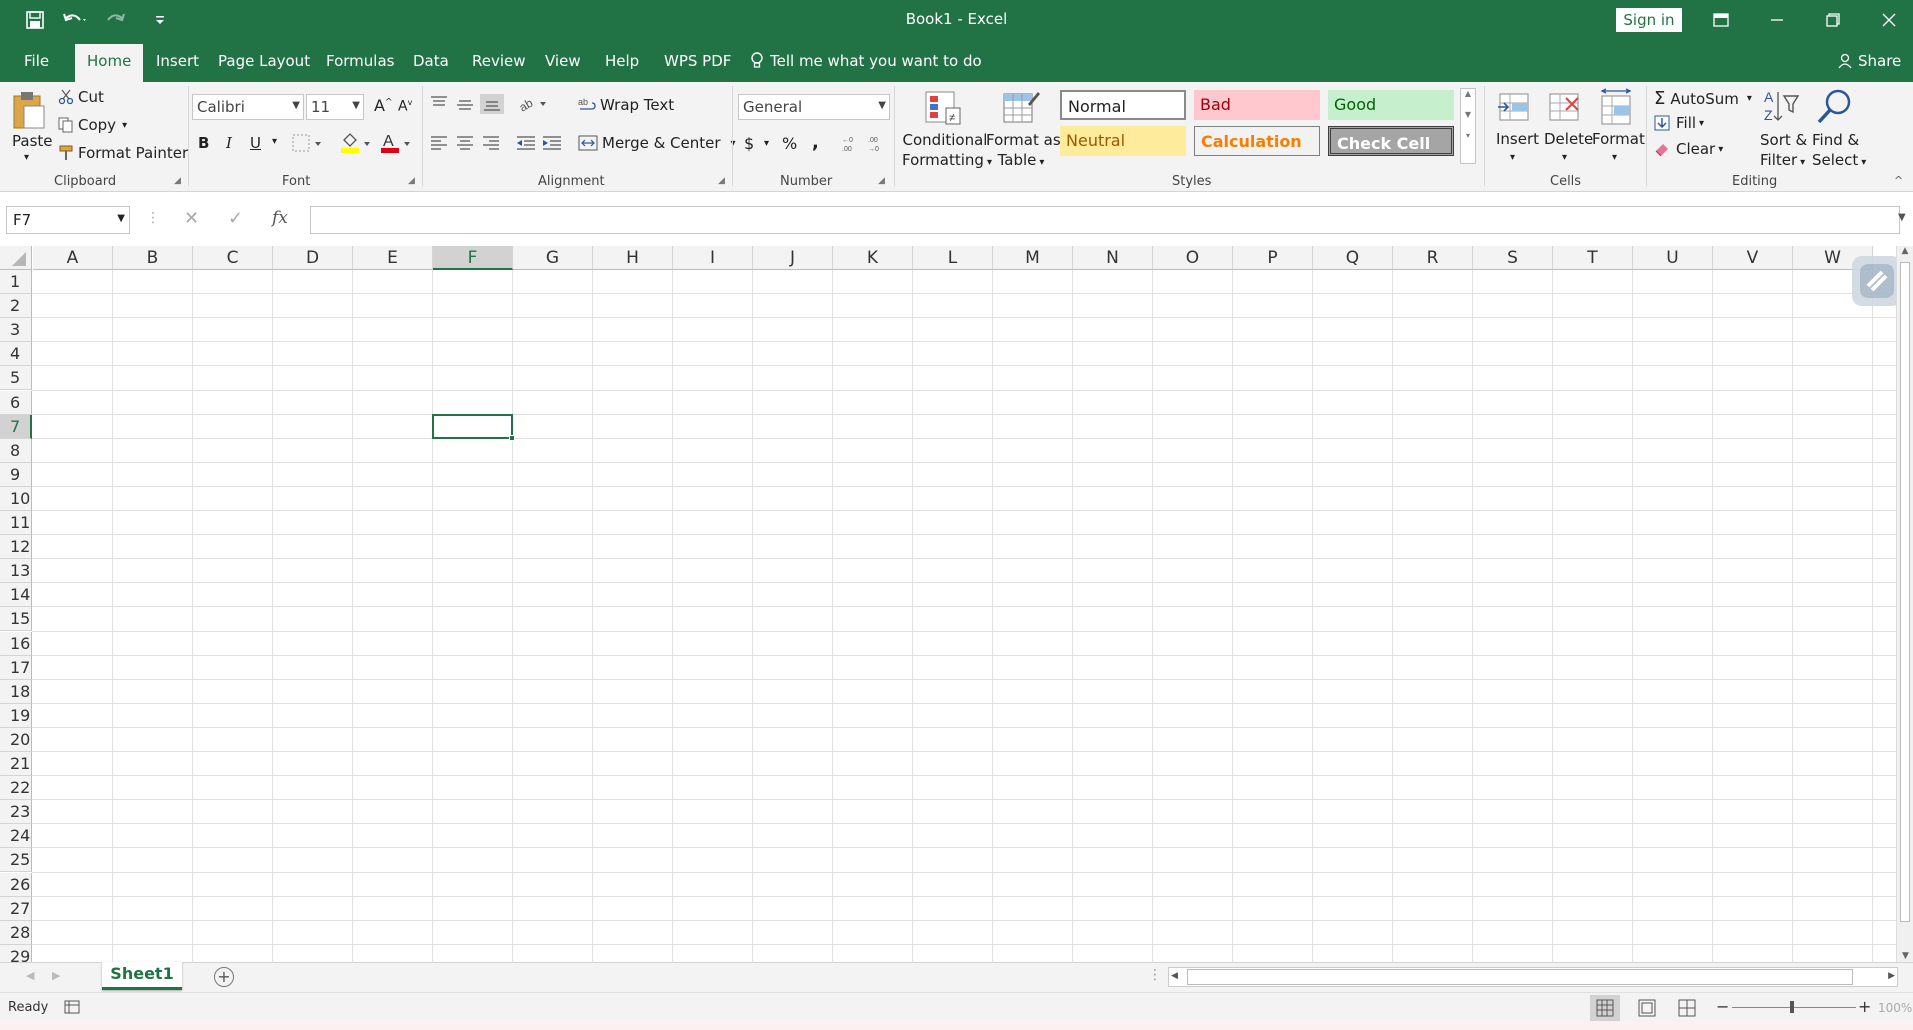 The width and height of the screenshot is (1913, 1030). Describe the element at coordinates (29, 110) in the screenshot. I see `paste-icon` at that location.